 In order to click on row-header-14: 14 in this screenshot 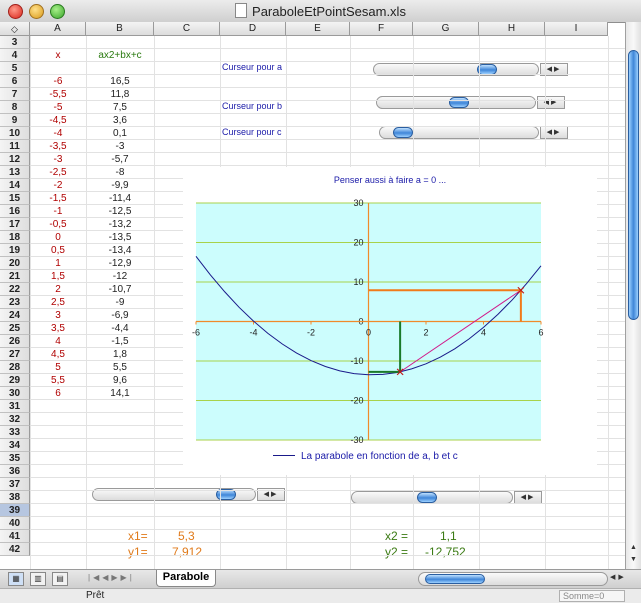, I will do `click(15, 185)`.